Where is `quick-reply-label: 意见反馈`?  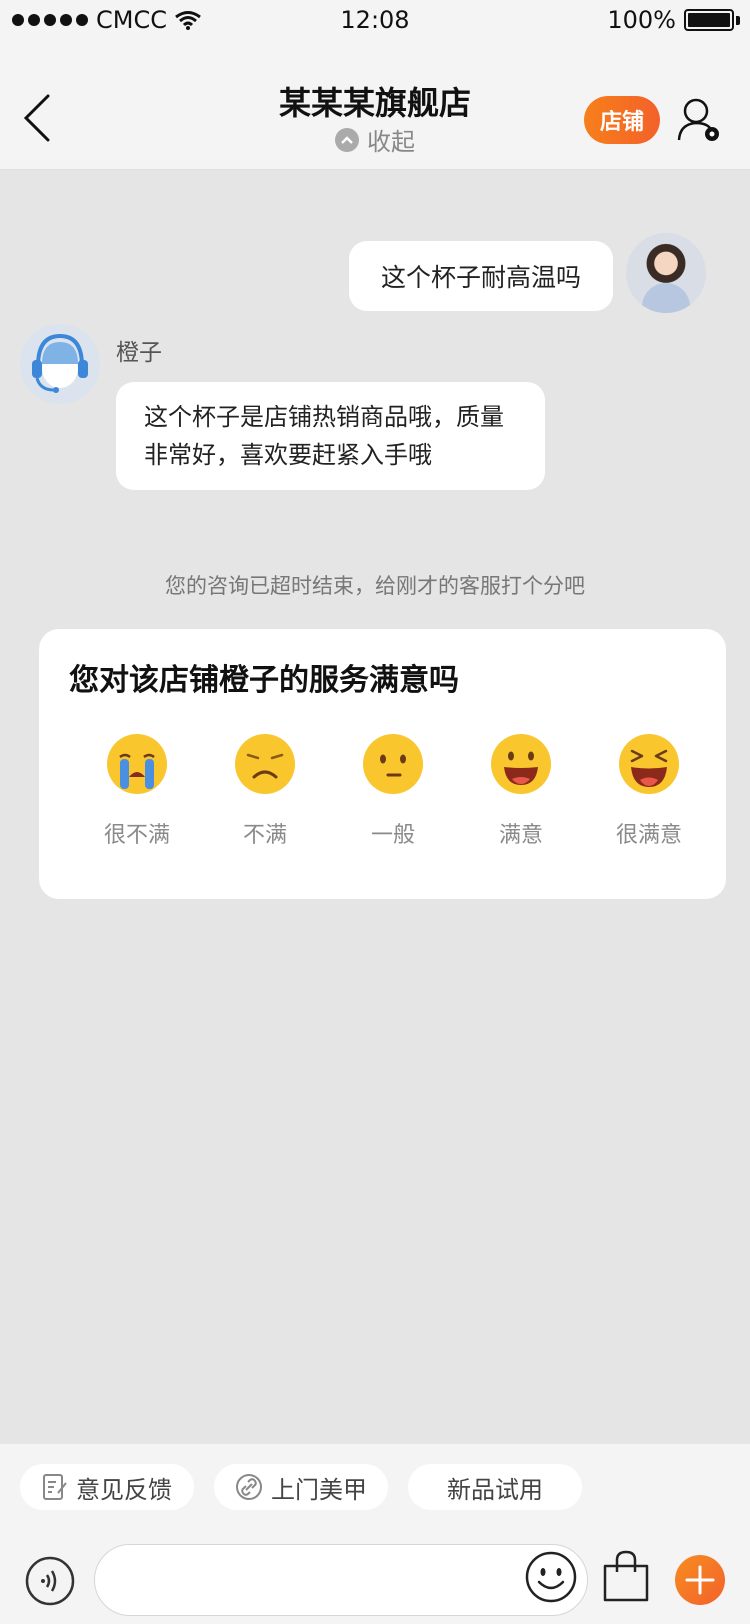
quick-reply-label: 意见反馈 is located at coordinates (124, 1489).